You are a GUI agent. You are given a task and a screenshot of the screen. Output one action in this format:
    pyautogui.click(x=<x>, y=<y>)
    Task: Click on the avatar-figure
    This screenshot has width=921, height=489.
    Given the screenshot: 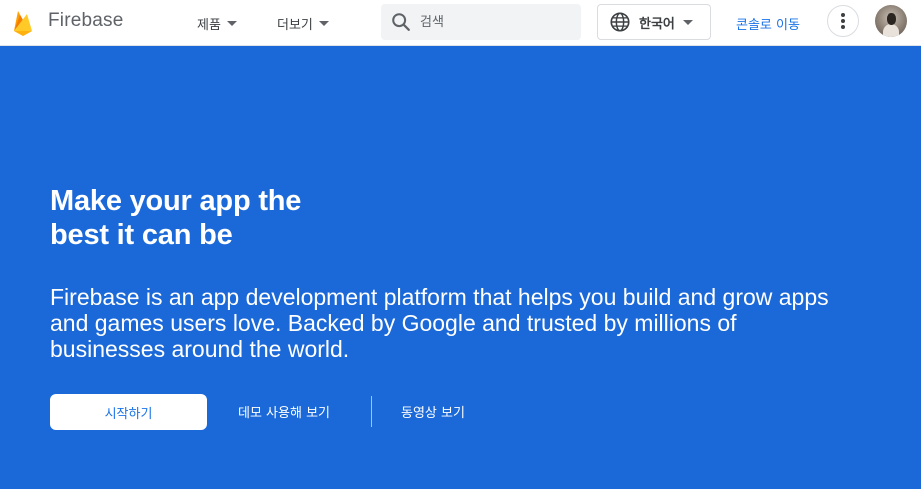 What is the action you would take?
    pyautogui.click(x=891, y=30)
    